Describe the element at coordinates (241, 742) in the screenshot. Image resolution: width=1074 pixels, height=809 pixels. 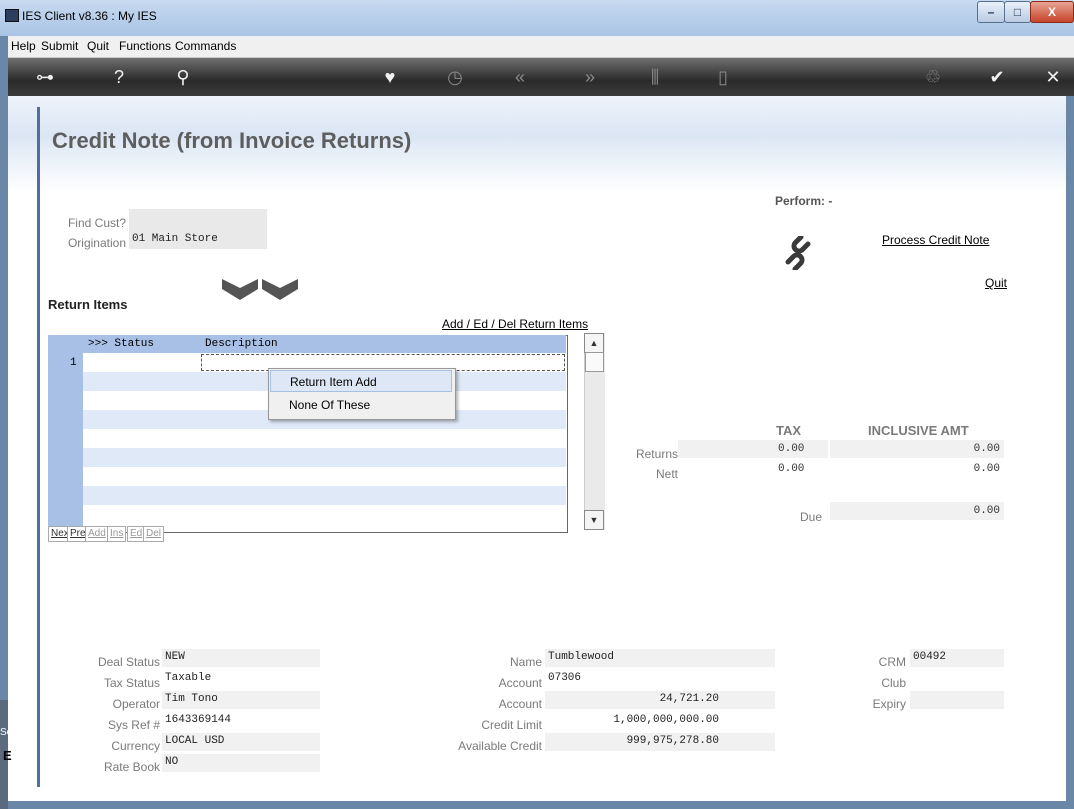
I see `currency-value: LOCAL USD` at that location.